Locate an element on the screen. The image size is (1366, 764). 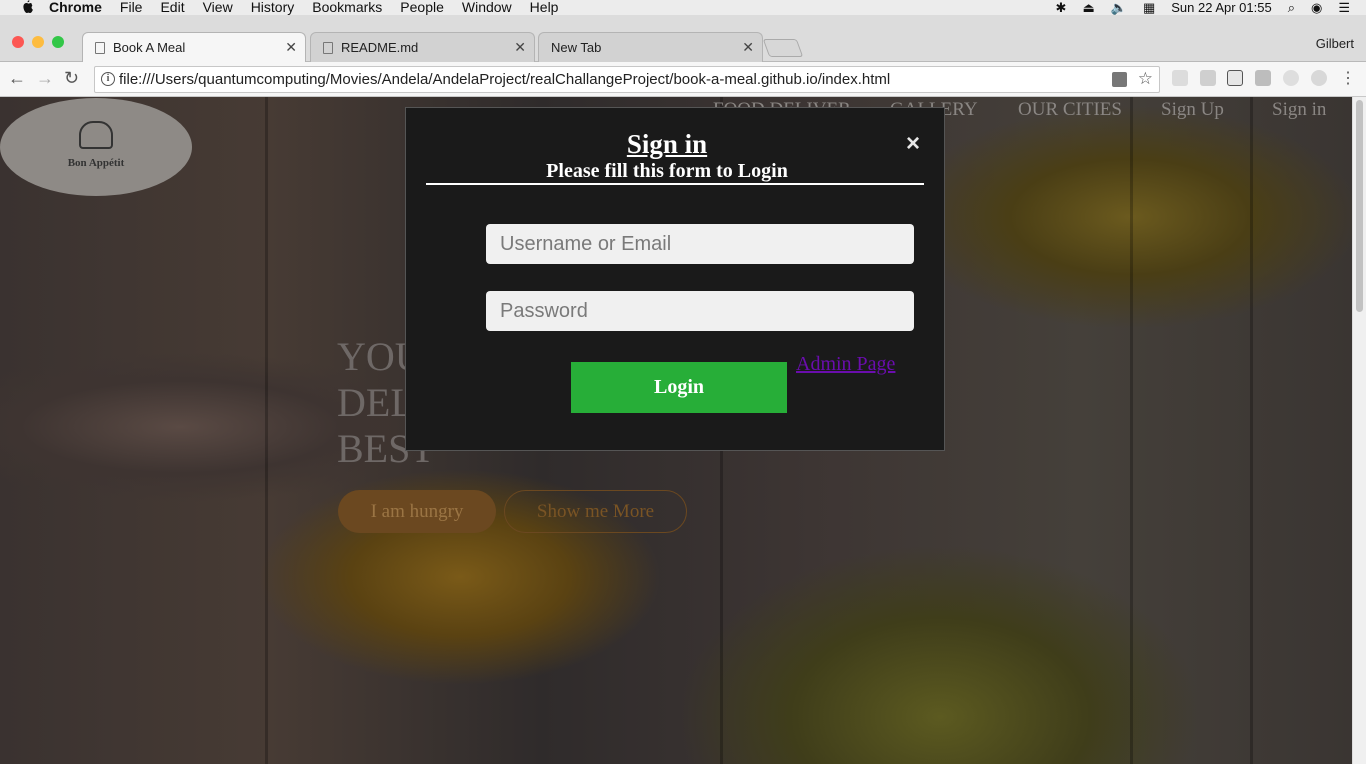
reload-icon: ↻ is located at coordinates (71, 78).